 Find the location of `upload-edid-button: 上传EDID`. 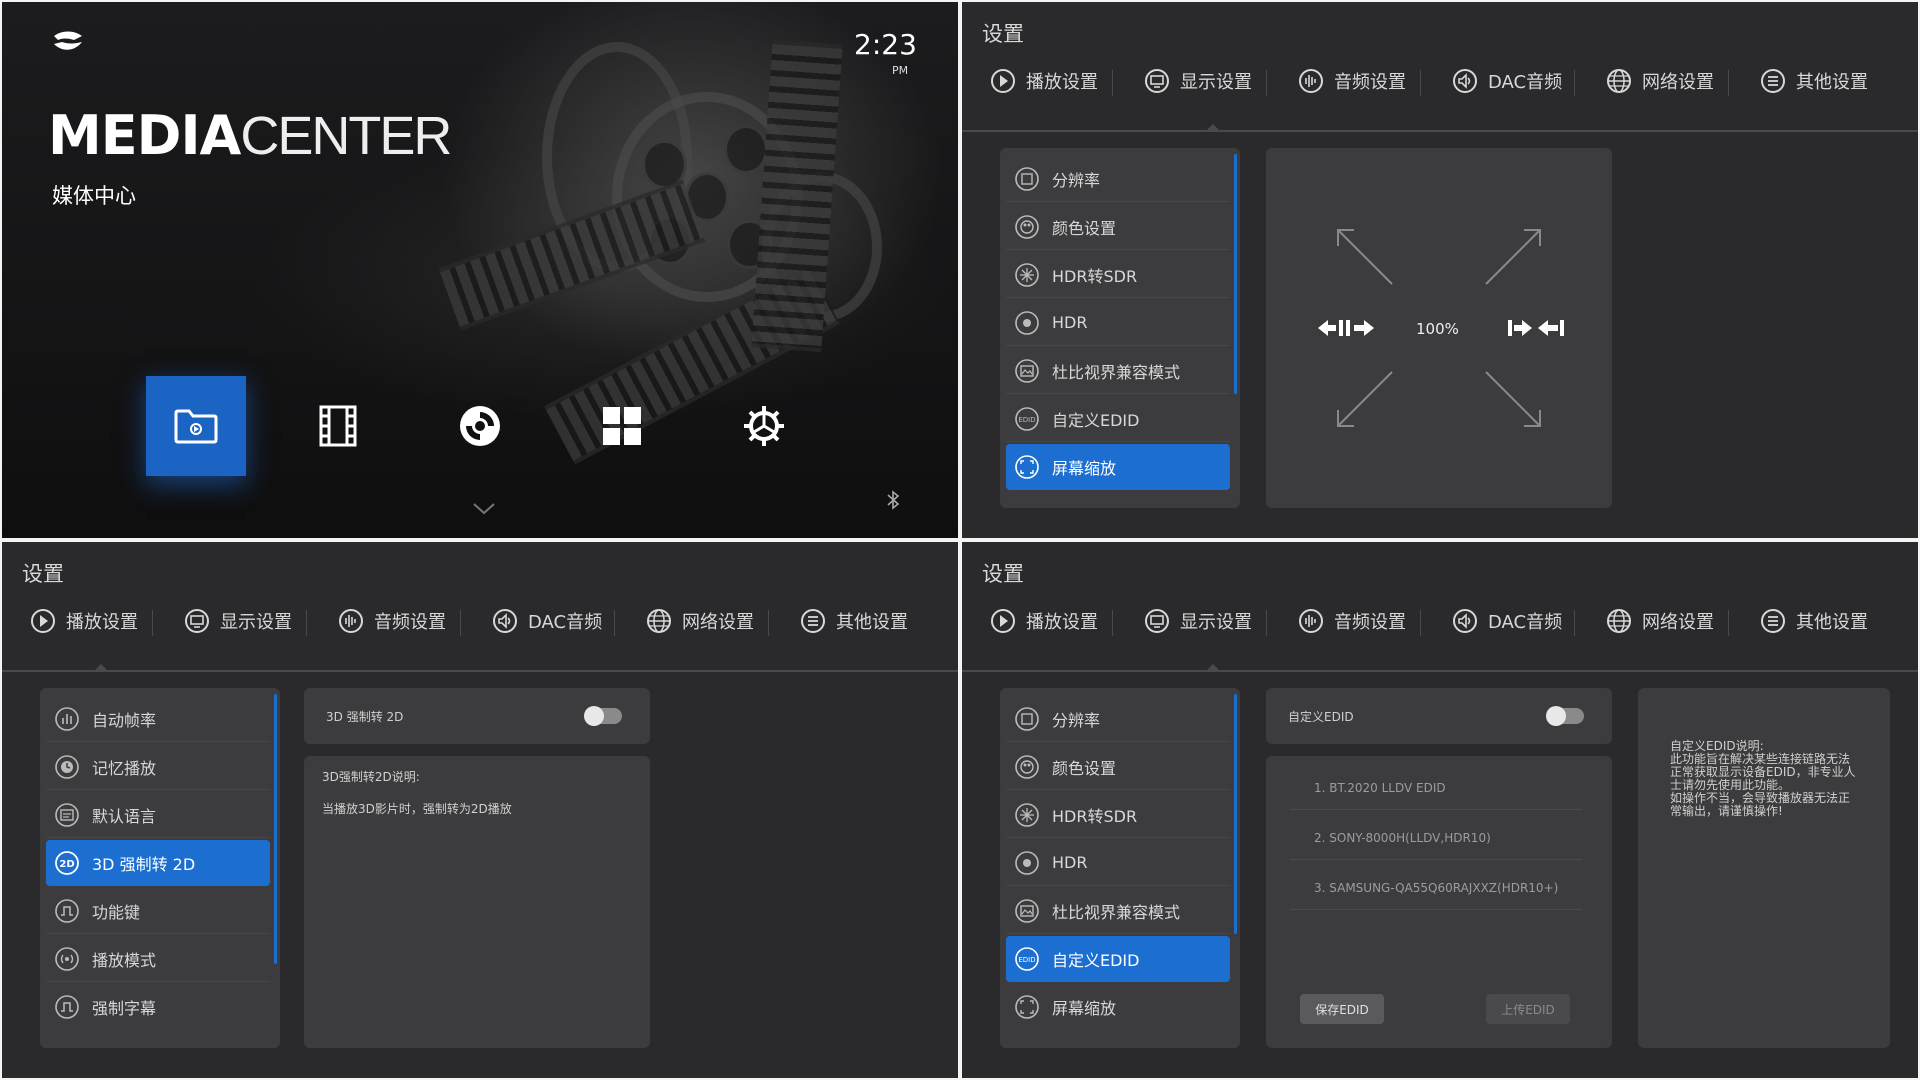

upload-edid-button: 上传EDID is located at coordinates (1528, 1009).